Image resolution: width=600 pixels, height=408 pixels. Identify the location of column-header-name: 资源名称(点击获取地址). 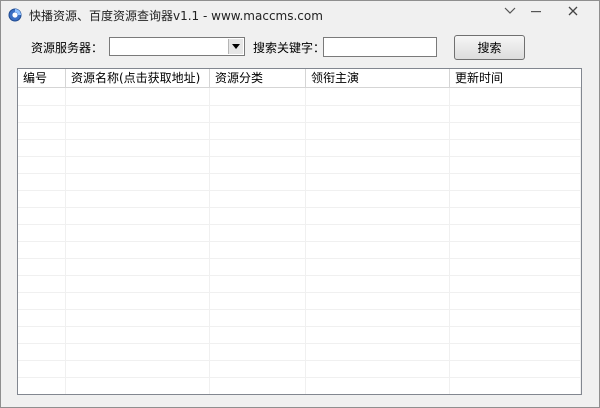
(138, 78).